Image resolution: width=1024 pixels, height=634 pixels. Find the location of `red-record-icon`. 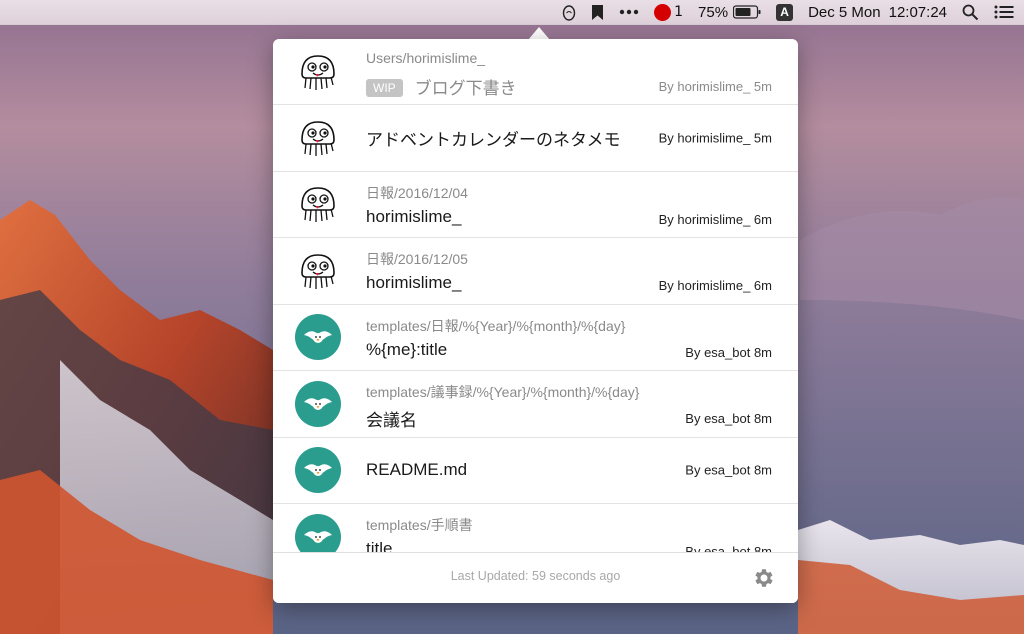

red-record-icon is located at coordinates (663, 12).